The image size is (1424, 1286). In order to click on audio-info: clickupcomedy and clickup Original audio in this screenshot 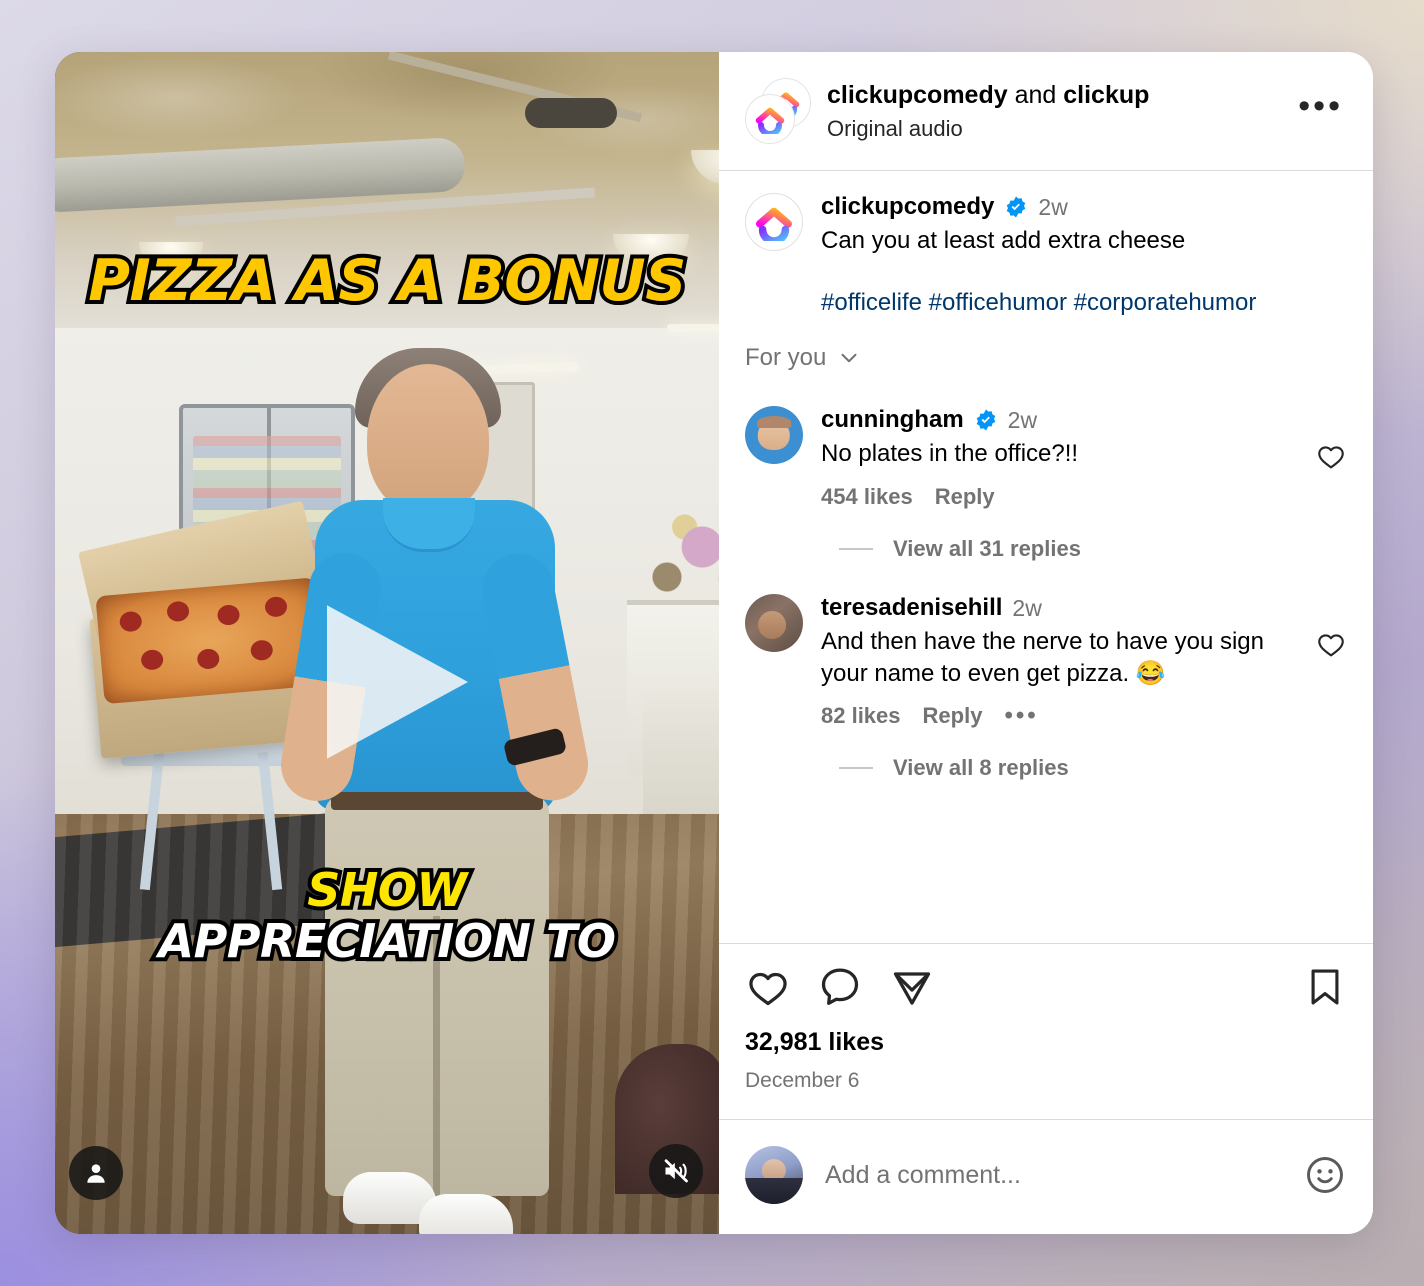, I will do `click(1052, 111)`.